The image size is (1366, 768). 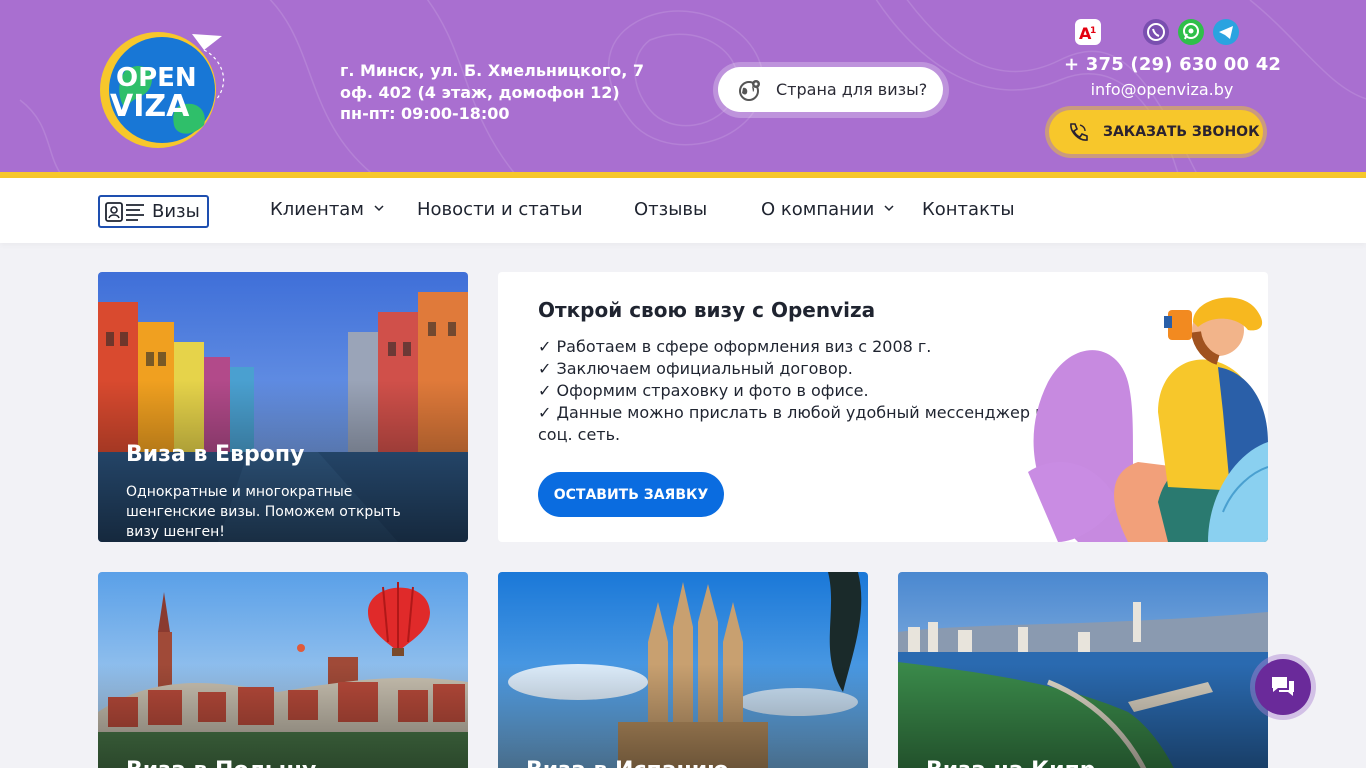 I want to click on cyprus-visa-card: Виза на Кипр, so click(x=1083, y=670).